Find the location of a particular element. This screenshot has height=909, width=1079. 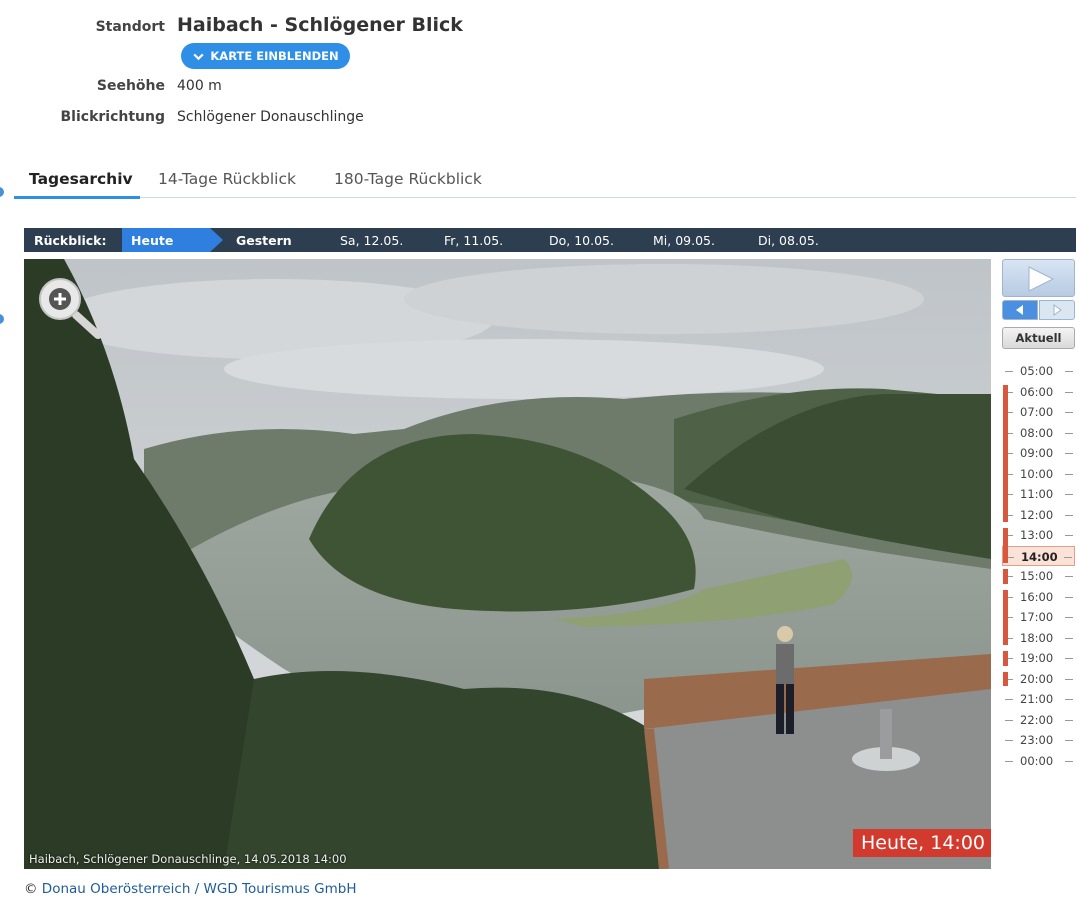

hour-label: 05:00 is located at coordinates (1037, 371).